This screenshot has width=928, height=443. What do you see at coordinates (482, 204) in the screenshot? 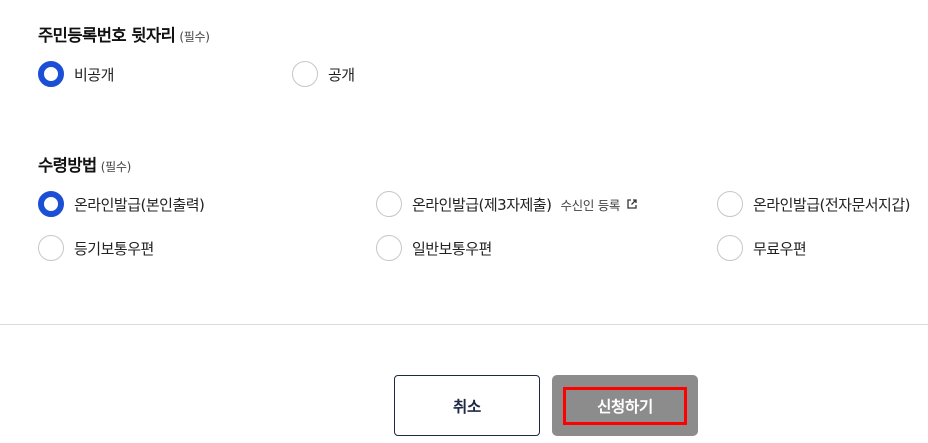
I see `radio-label: 온라인발급(제3자제출)` at bounding box center [482, 204].